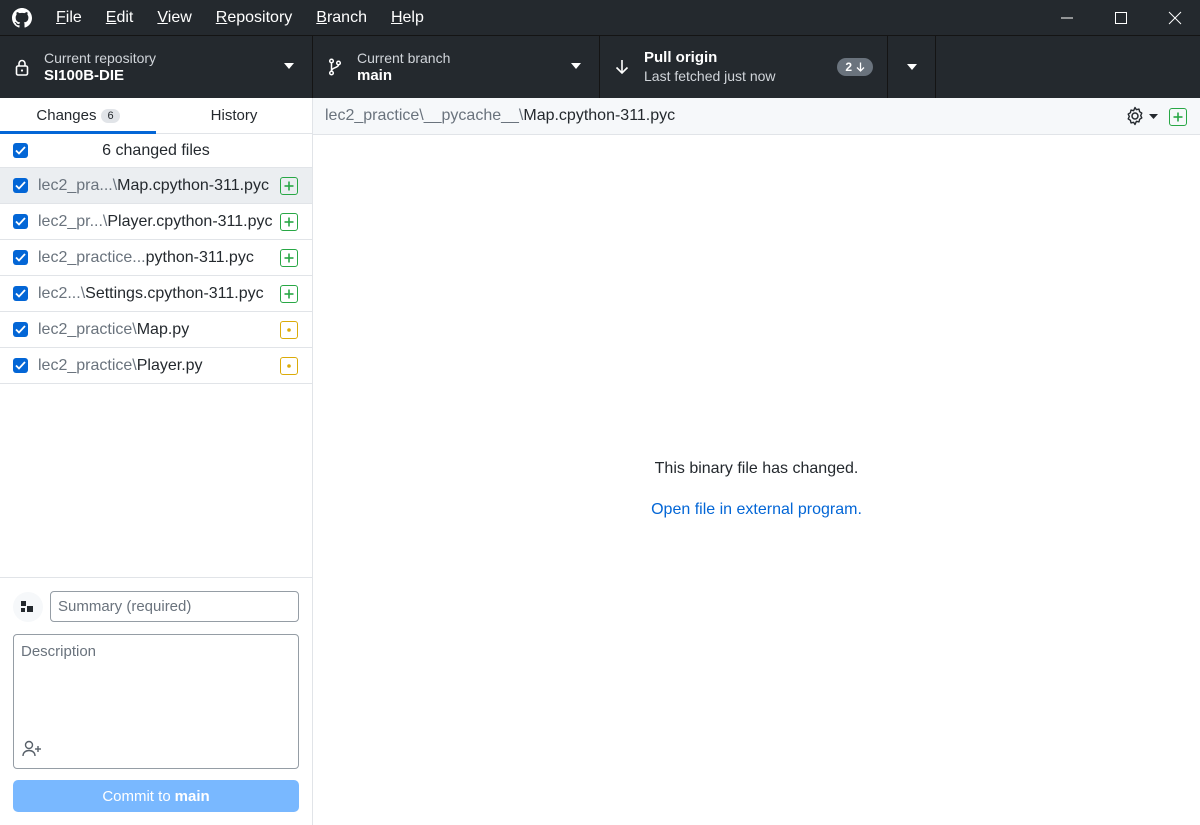  What do you see at coordinates (1135, 116) in the screenshot?
I see `gear-icon` at bounding box center [1135, 116].